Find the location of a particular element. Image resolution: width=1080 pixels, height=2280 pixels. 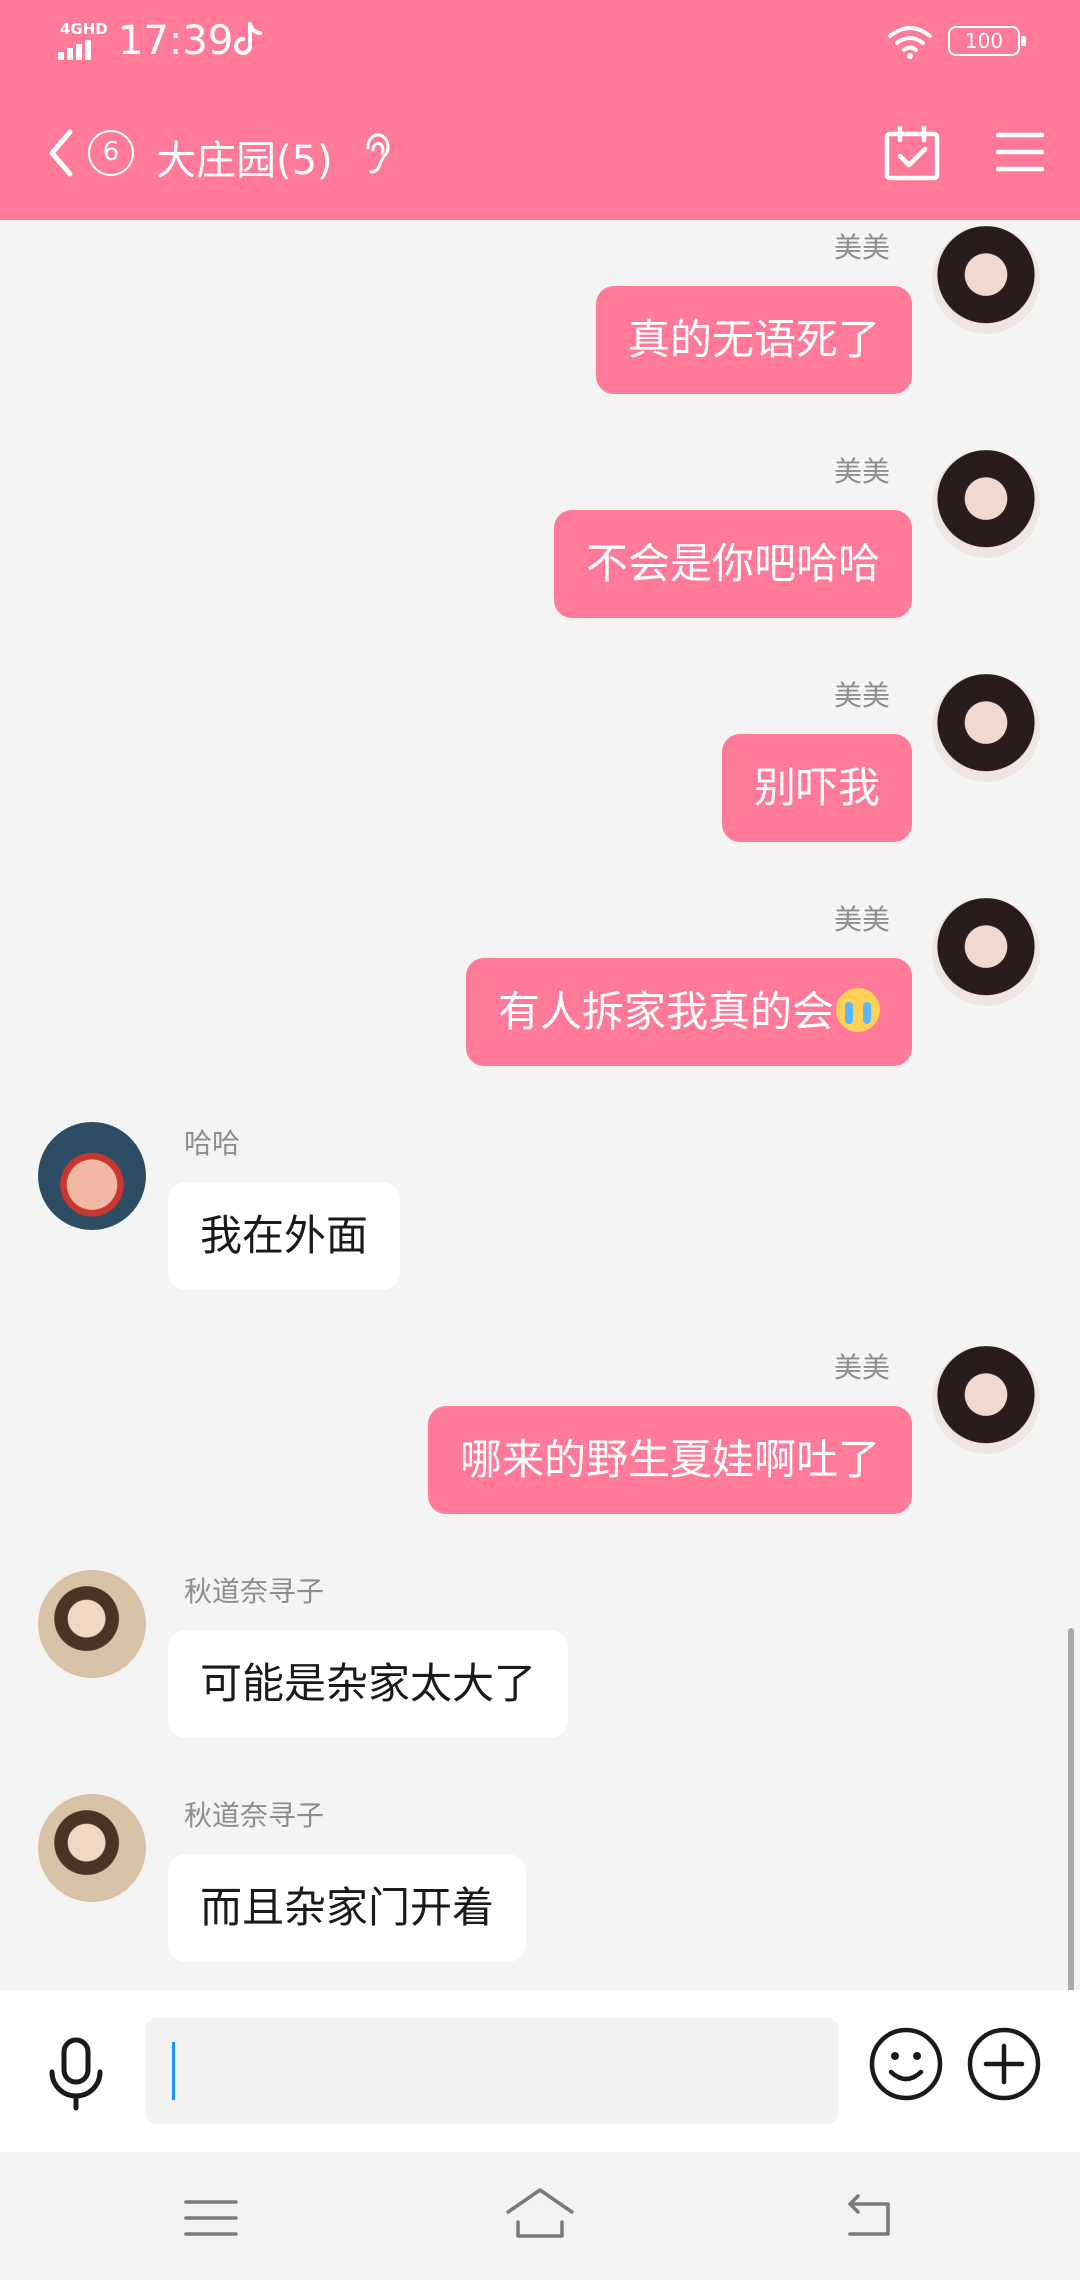

calendar-check-icon is located at coordinates (912, 154).